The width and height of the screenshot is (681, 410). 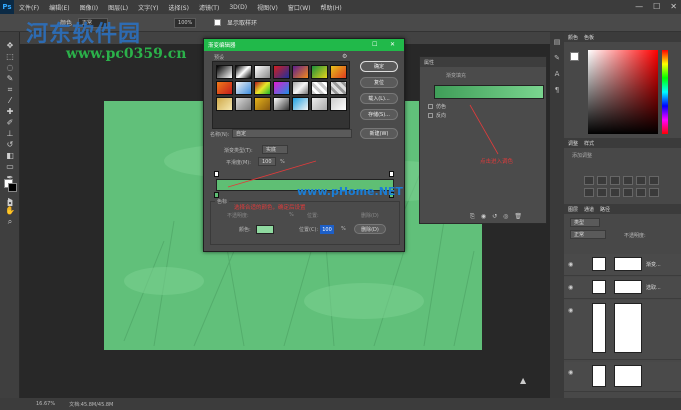 What do you see at coordinates (621, 186) in the screenshot?
I see `adjustment-icons` at bounding box center [621, 186].